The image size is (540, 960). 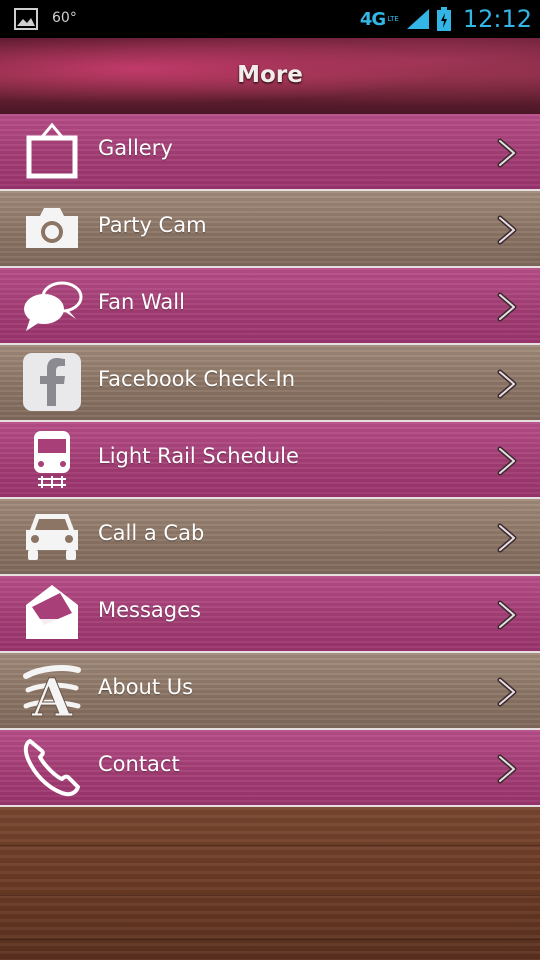 I want to click on camera-icon, so click(x=52, y=228).